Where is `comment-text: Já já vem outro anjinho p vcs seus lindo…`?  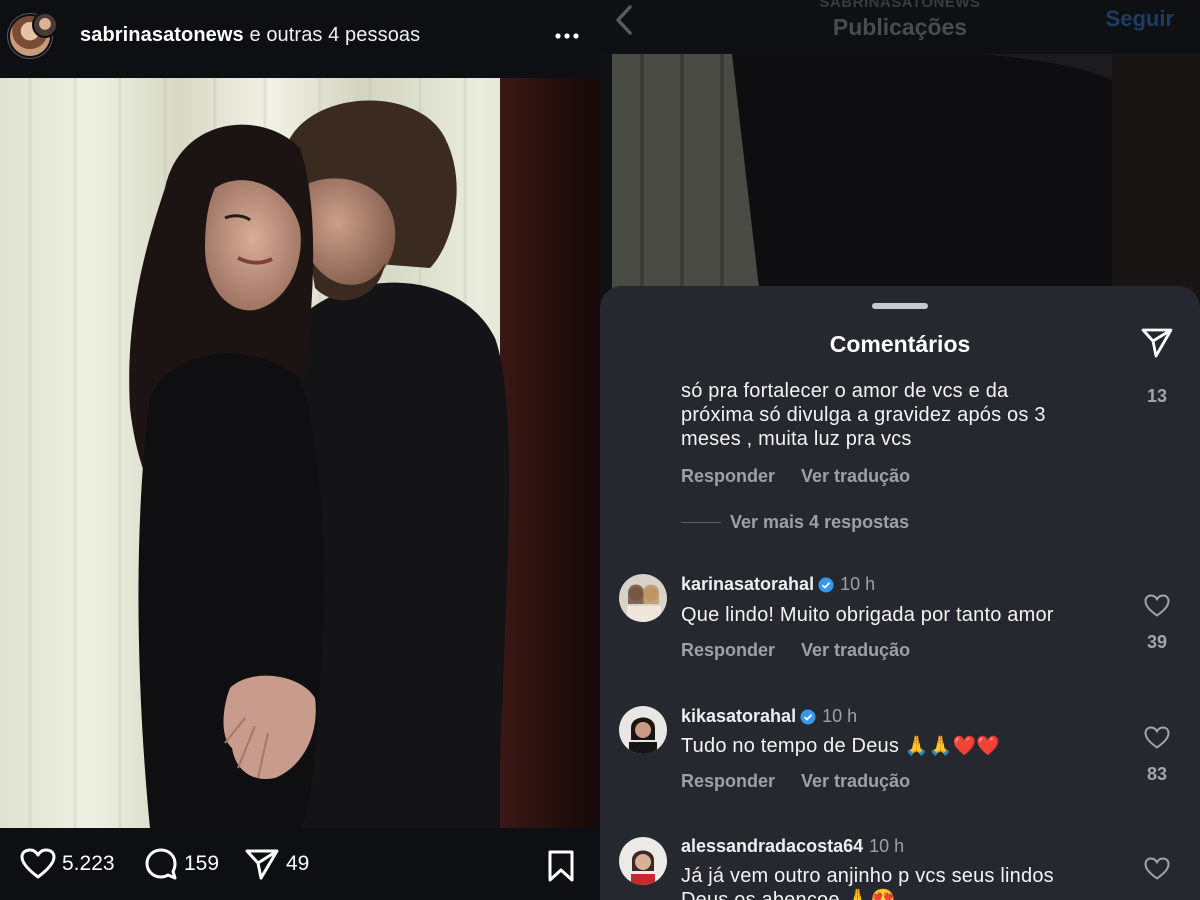
comment-text: Já já vem outro anjinho p vcs seus lindo… is located at coordinates (867, 882).